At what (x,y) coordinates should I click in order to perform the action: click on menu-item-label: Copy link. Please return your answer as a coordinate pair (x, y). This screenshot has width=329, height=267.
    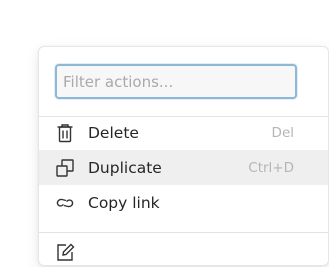
    Looking at the image, I should click on (124, 202).